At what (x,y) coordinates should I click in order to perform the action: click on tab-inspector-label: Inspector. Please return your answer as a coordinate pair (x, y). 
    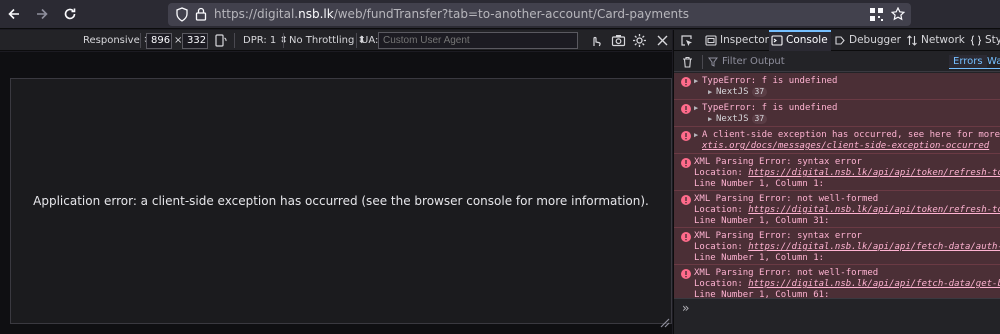
    Looking at the image, I should click on (744, 40).